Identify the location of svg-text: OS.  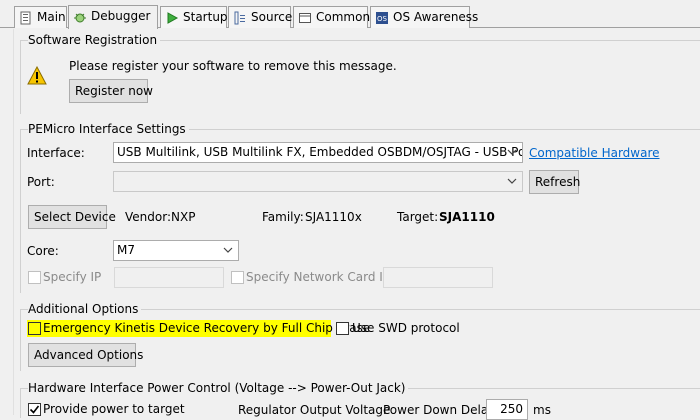
(382, 19).